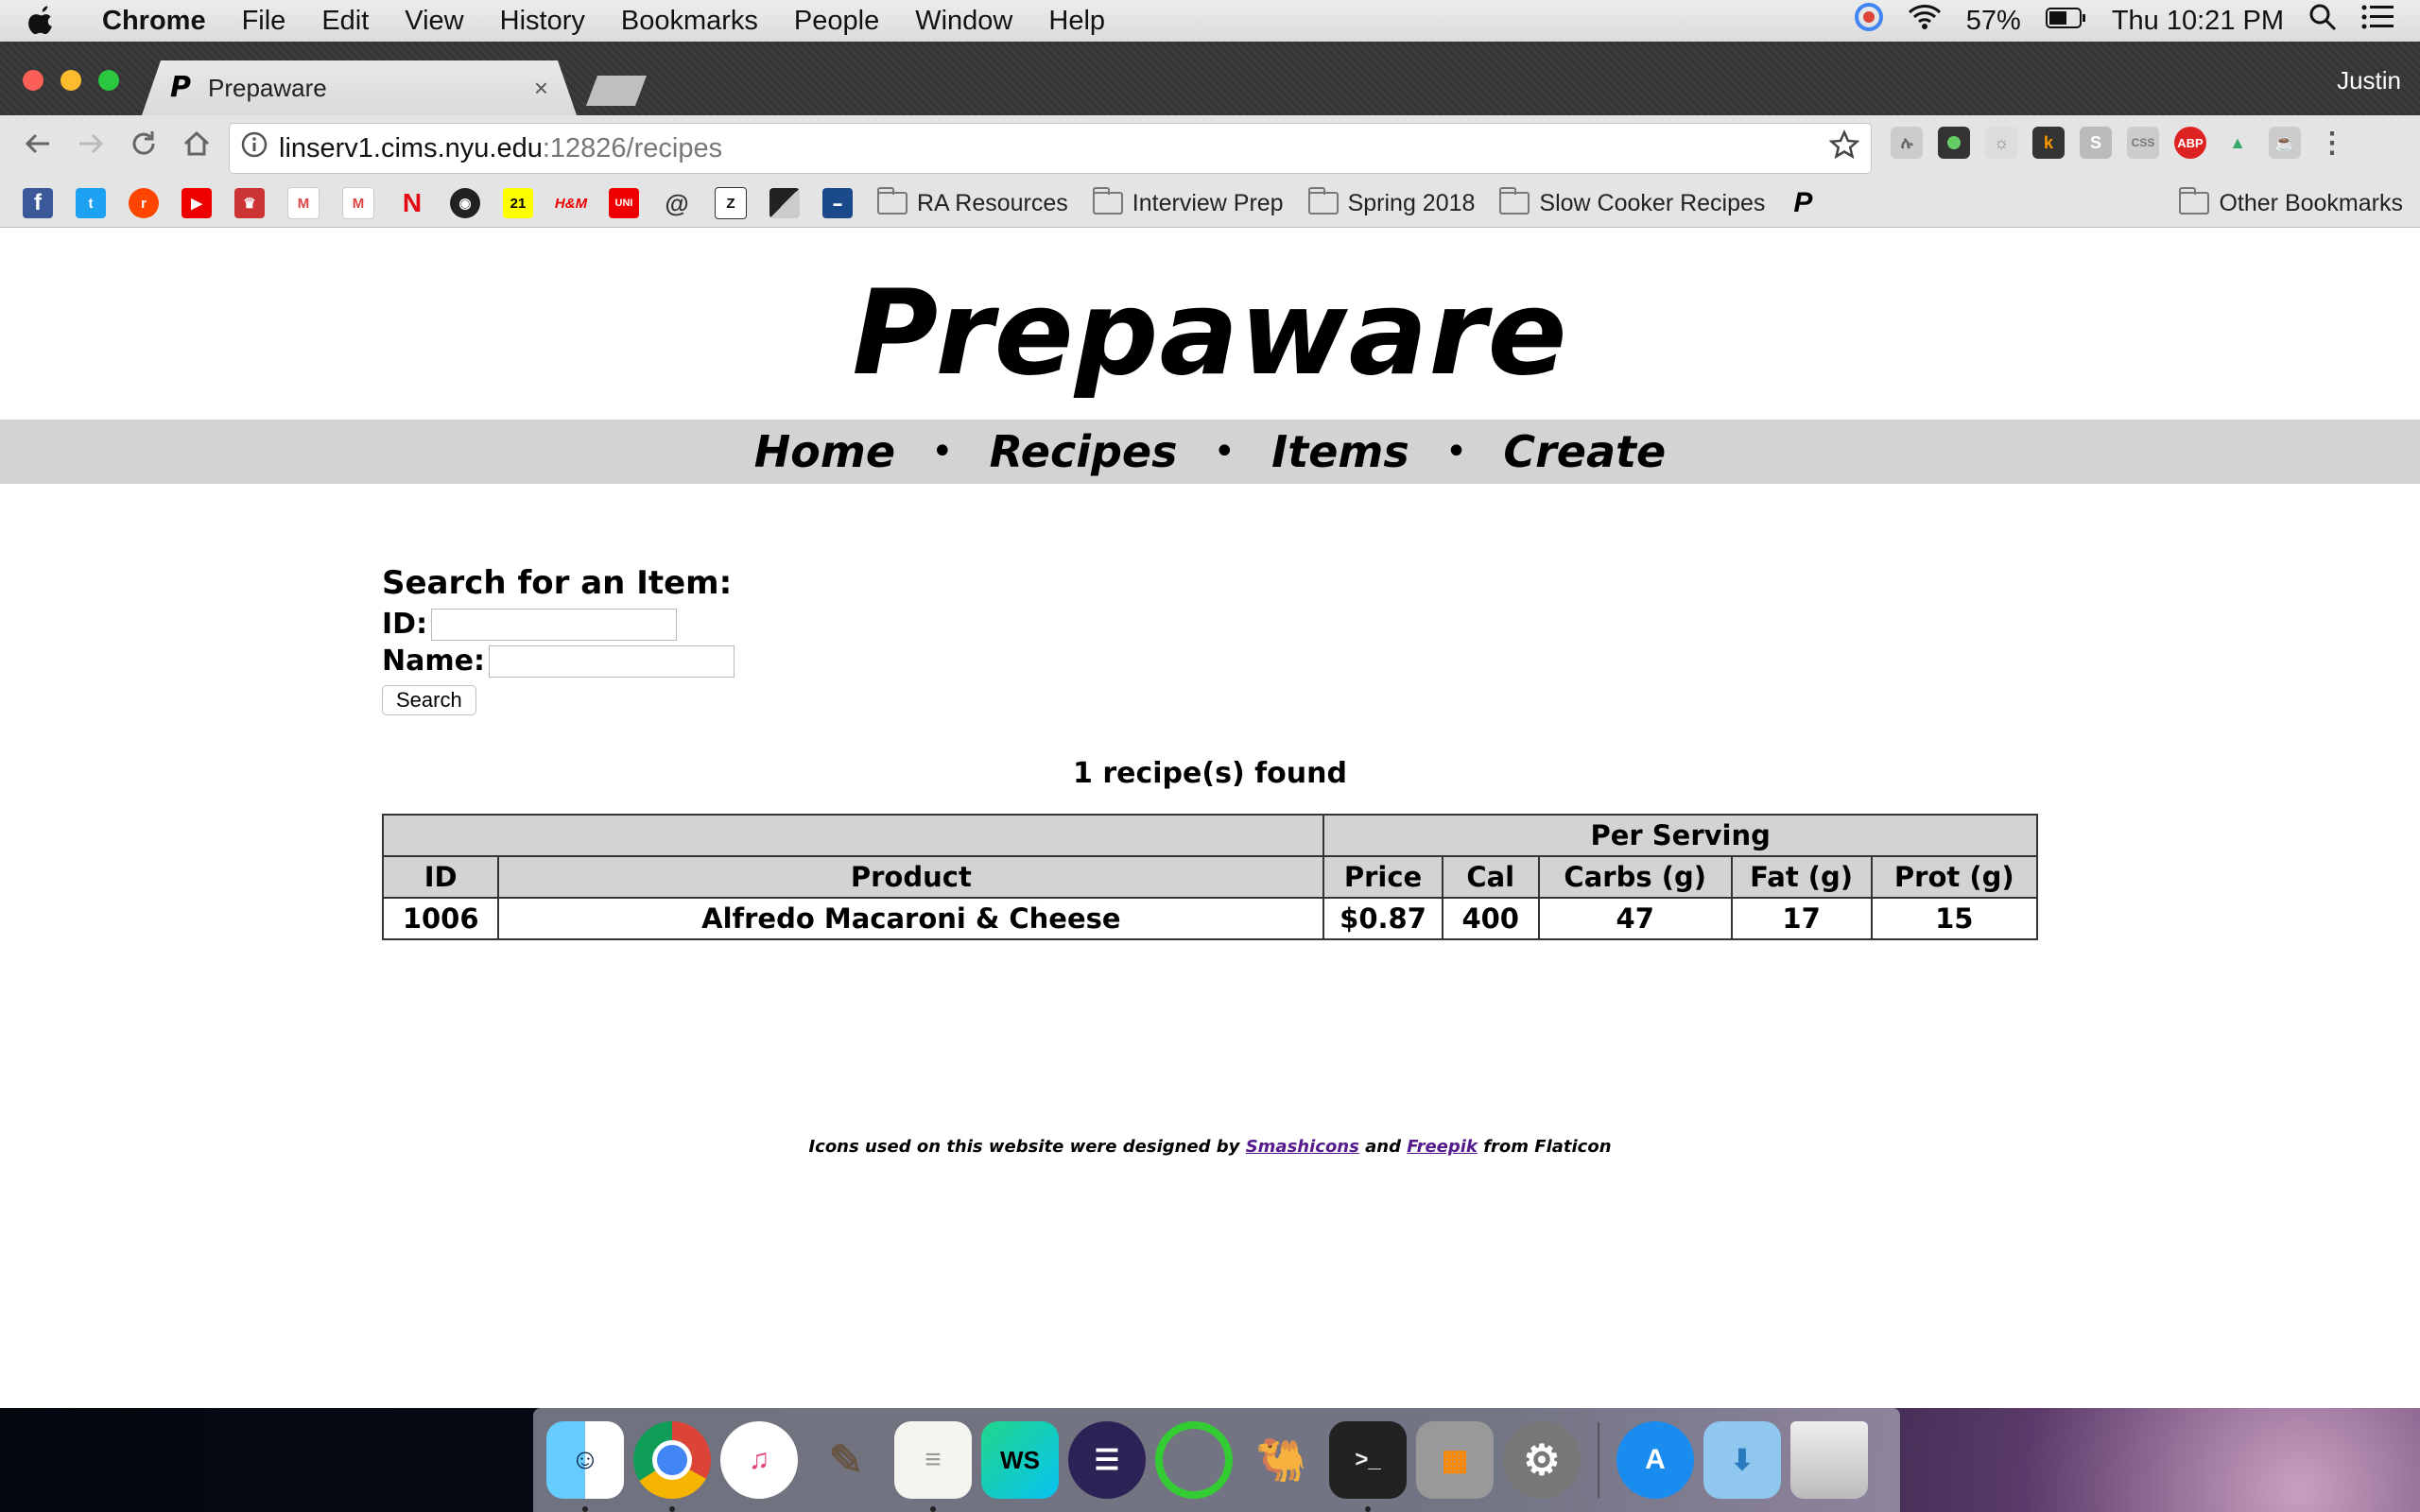 The width and height of the screenshot is (2420, 1512). I want to click on menu-history: History, so click(543, 21).